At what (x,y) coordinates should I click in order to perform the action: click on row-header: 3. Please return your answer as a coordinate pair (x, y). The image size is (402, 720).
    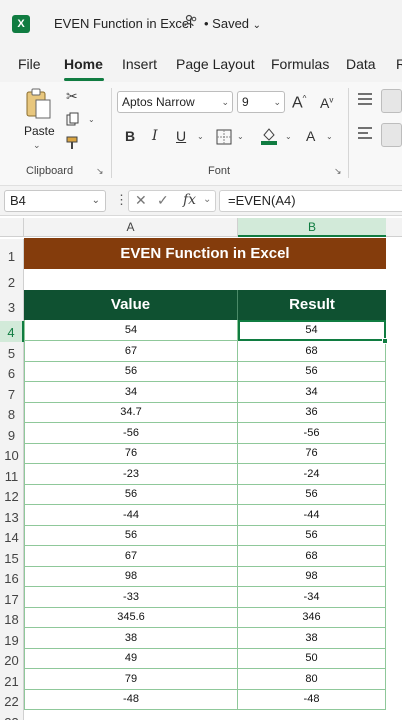
    Looking at the image, I should click on (12, 306).